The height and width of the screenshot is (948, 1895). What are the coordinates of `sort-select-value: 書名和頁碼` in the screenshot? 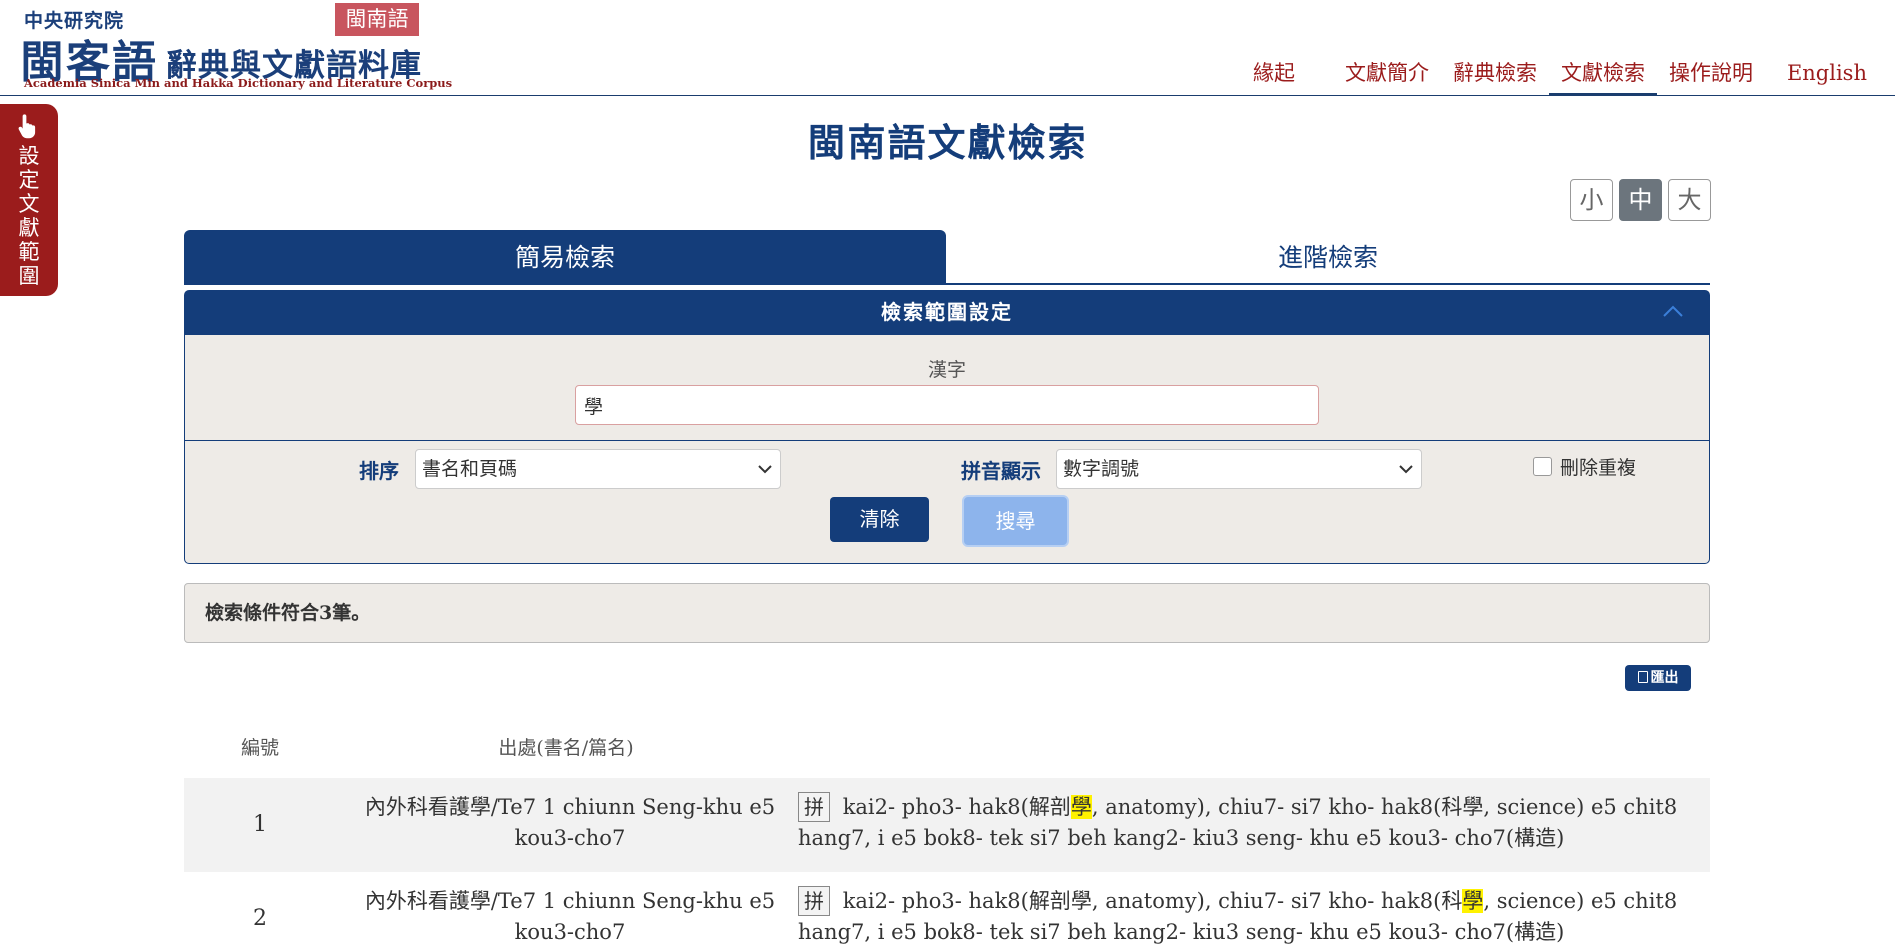 It's located at (470, 469).